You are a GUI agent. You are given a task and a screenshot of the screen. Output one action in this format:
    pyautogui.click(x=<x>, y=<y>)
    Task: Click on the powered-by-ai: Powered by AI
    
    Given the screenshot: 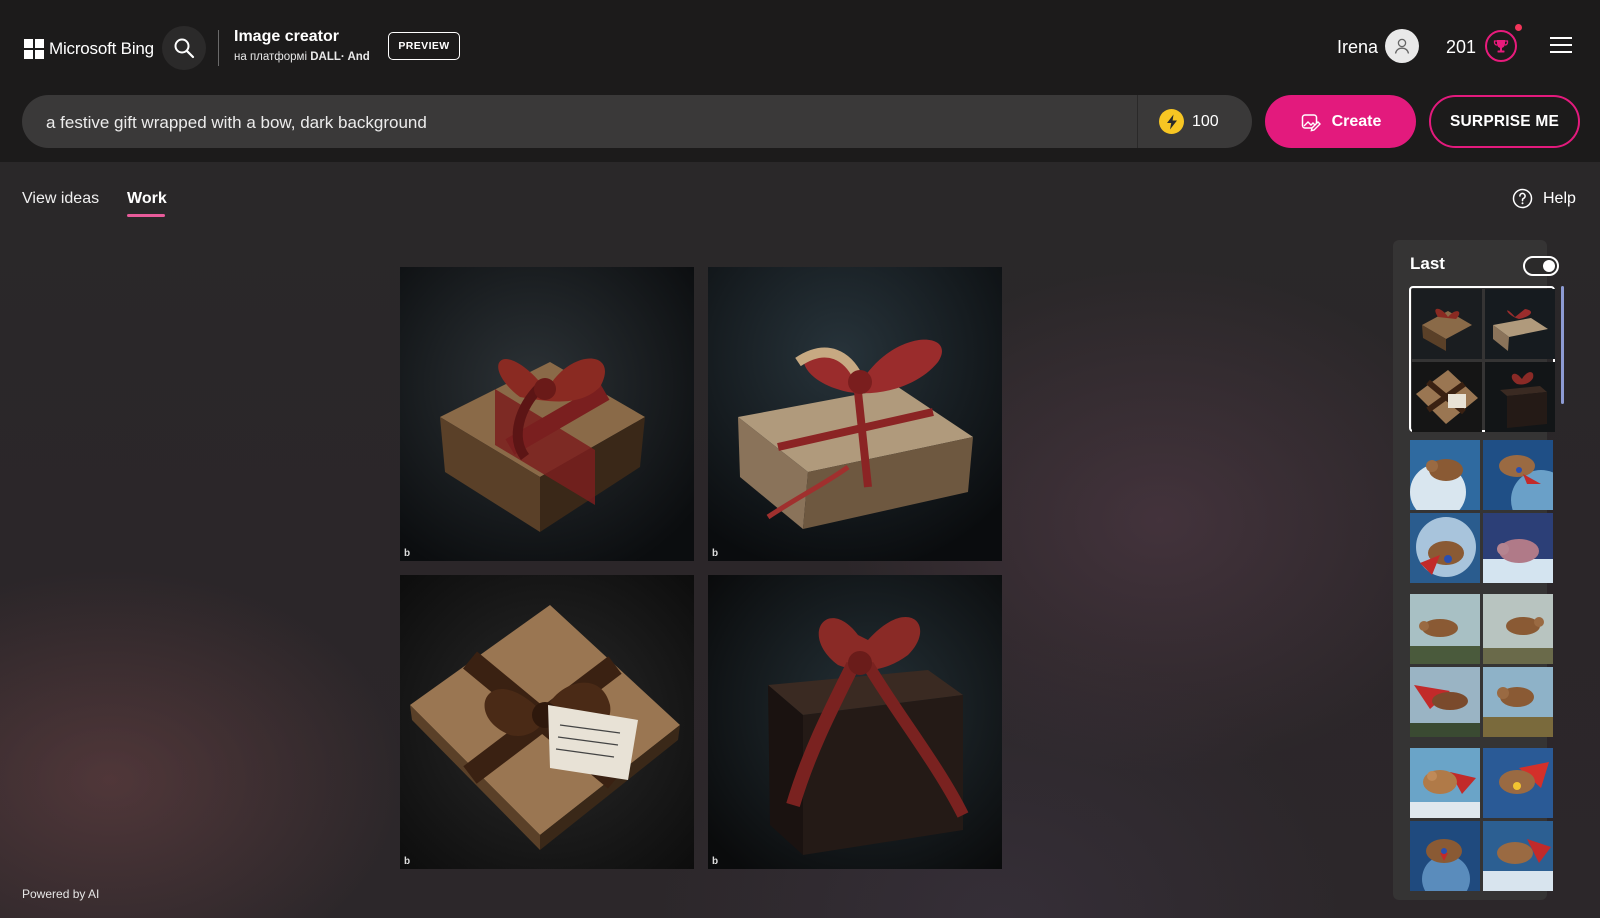 What is the action you would take?
    pyautogui.click(x=61, y=894)
    